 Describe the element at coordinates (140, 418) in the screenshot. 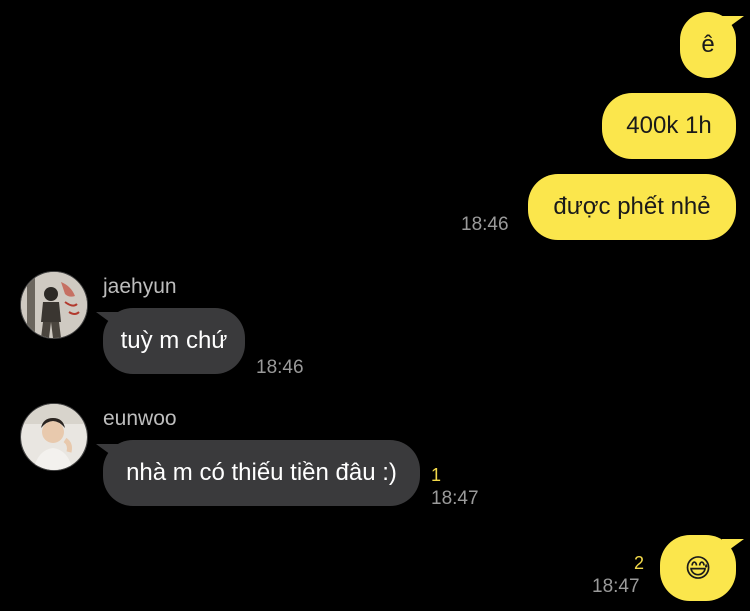

I see `sender-name: eunwoo` at that location.